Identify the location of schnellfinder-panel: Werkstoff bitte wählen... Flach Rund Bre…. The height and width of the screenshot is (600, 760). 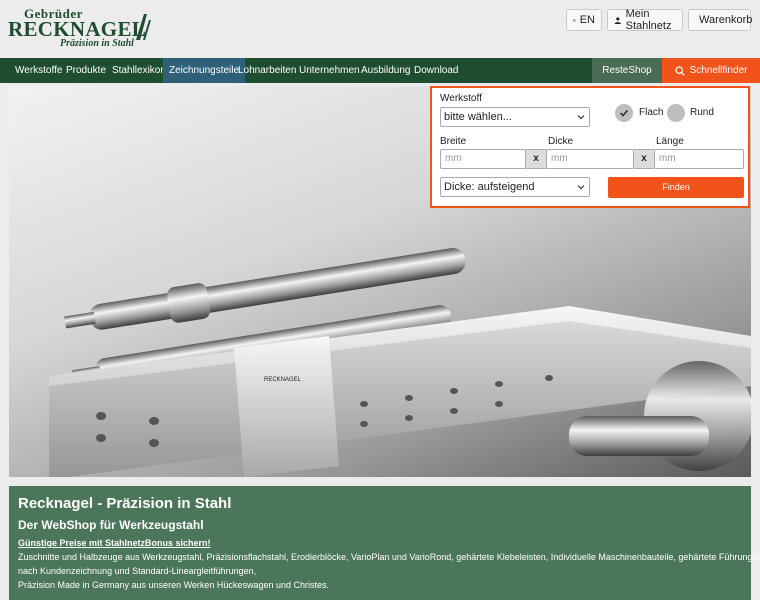
(590, 147).